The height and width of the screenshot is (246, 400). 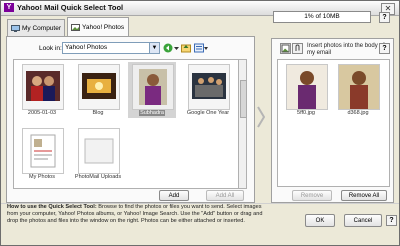 I want to click on chevron-down-icon: ▼, so click(x=154, y=48).